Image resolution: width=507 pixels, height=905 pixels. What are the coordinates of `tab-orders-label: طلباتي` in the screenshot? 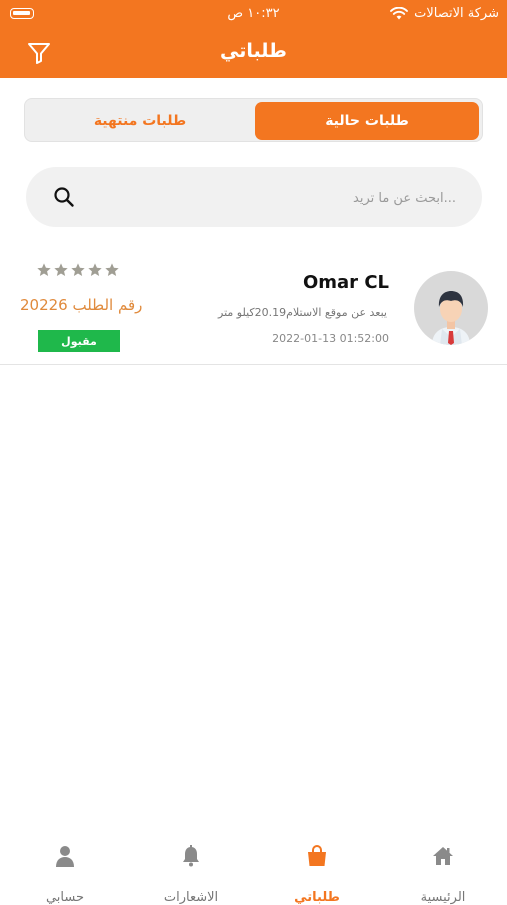 It's located at (317, 897).